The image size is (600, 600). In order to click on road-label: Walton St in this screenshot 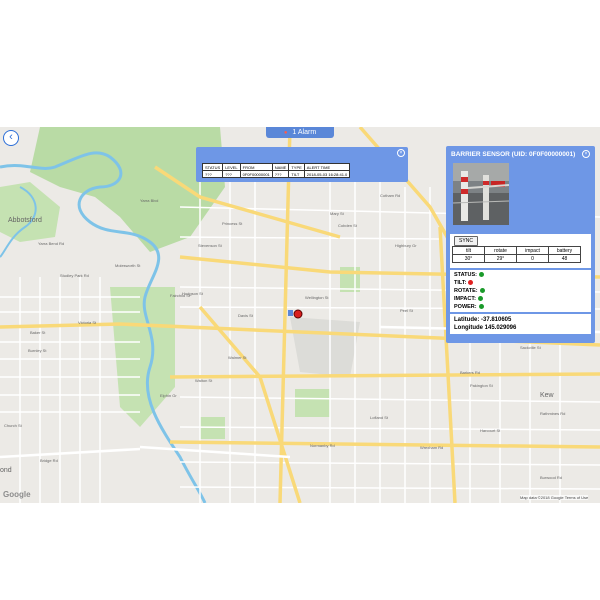, I will do `click(204, 380)`.